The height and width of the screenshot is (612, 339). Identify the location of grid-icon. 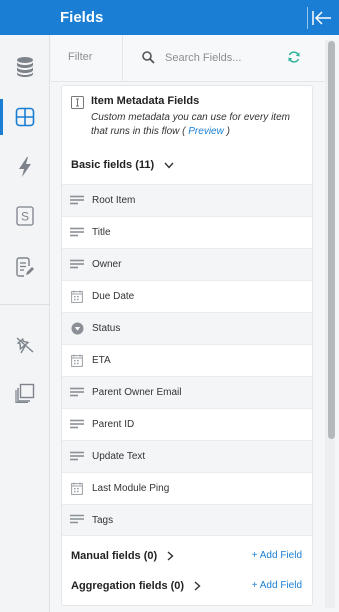
(25, 117).